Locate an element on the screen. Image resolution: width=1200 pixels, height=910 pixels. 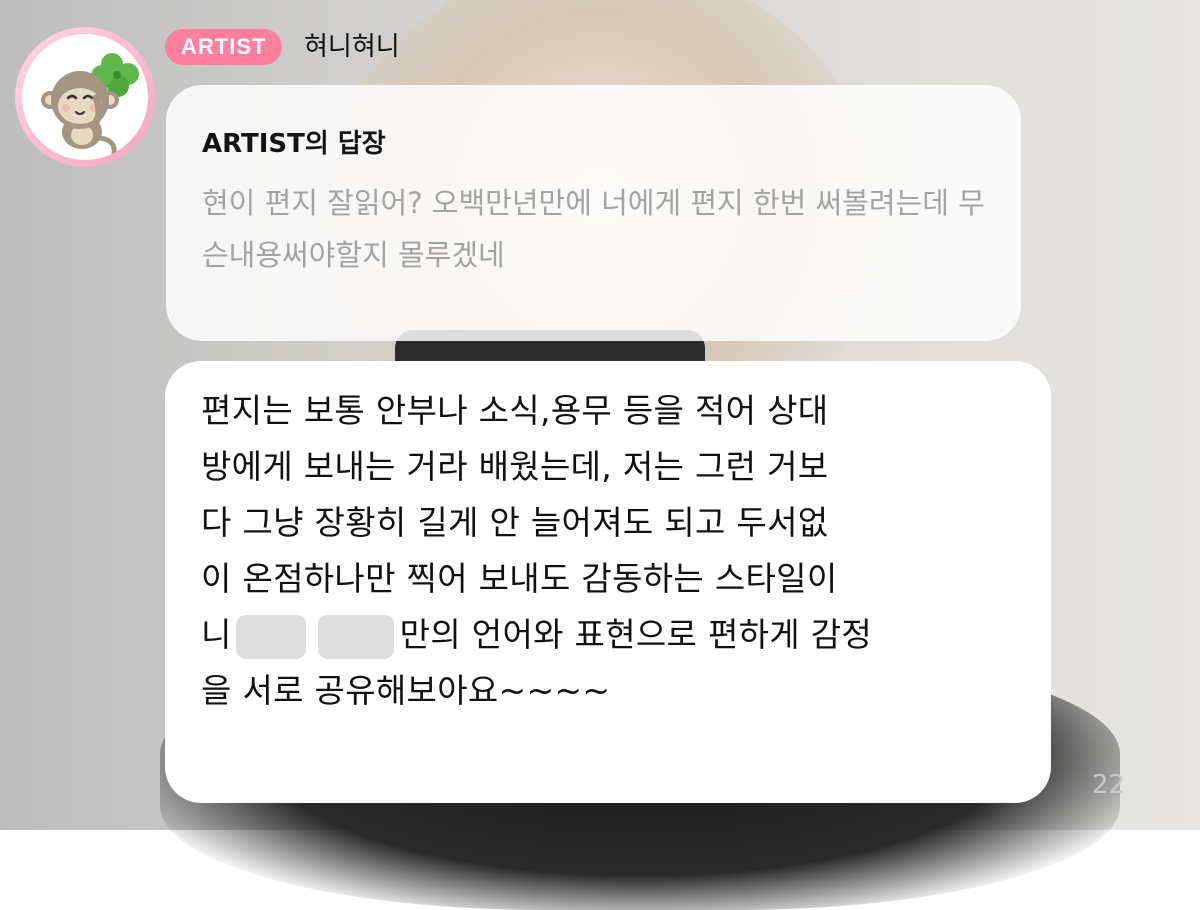
avatar is located at coordinates (85, 97).